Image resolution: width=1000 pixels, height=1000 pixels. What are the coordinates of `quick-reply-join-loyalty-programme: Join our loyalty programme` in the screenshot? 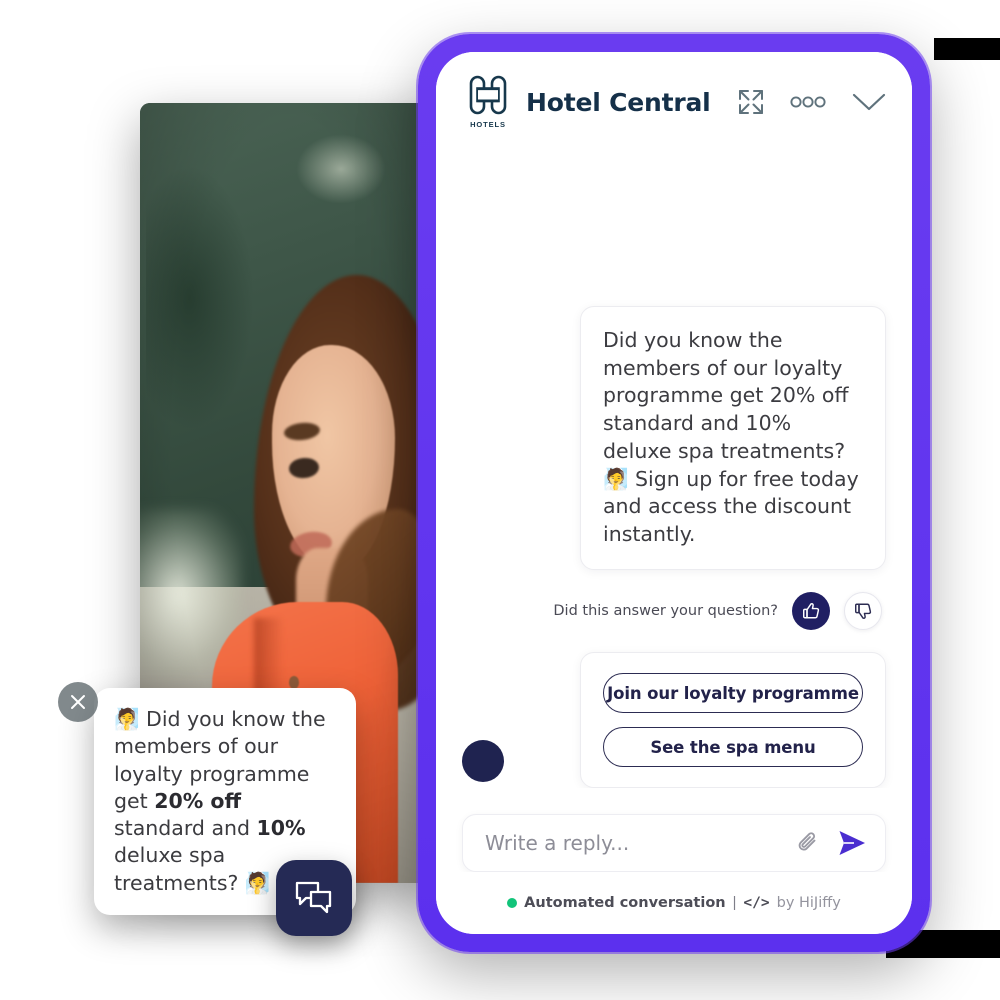 It's located at (733, 693).